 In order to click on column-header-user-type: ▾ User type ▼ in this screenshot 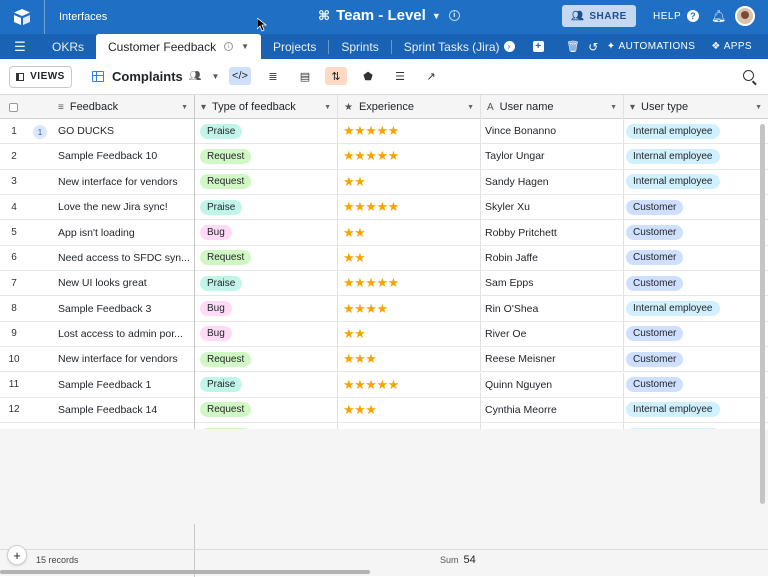, I will do `click(696, 107)`.